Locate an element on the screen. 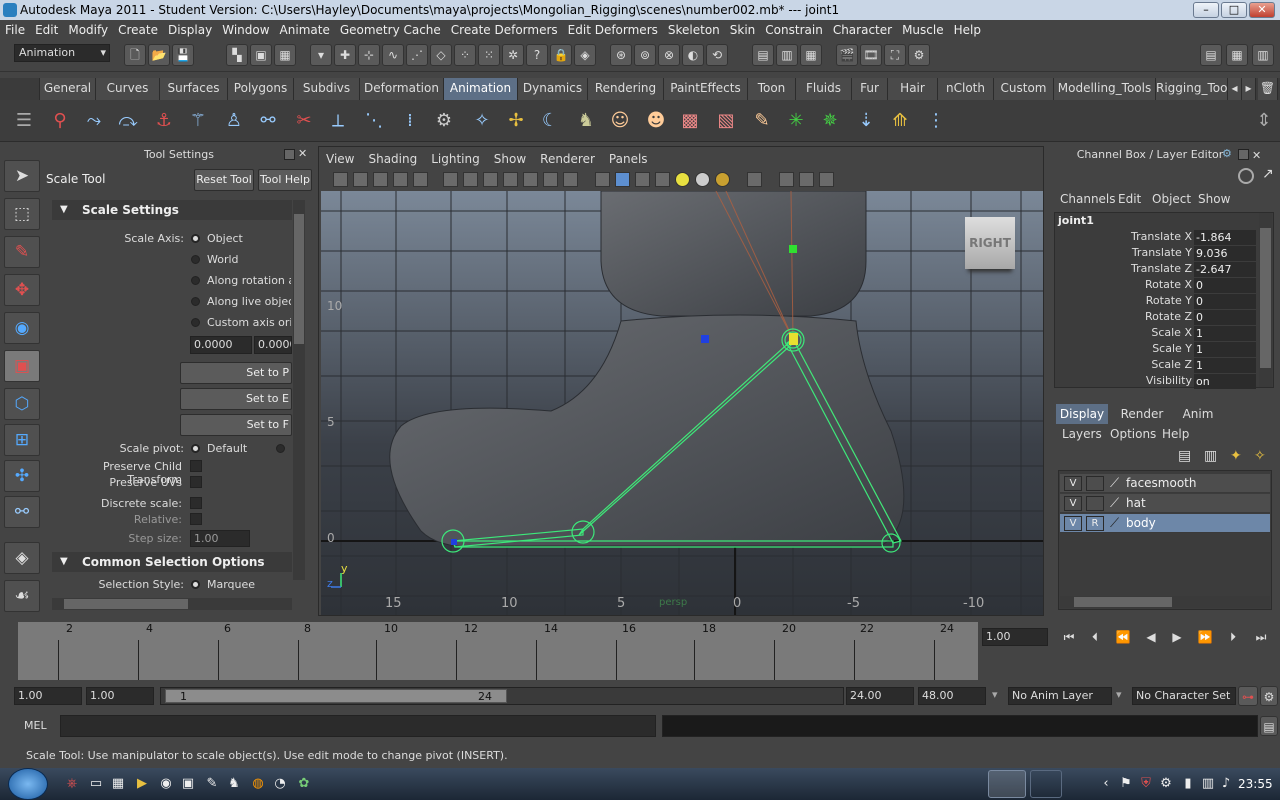 Image resolution: width=1280 pixels, height=800 pixels. channels-show-menu: Show is located at coordinates (1214, 199).